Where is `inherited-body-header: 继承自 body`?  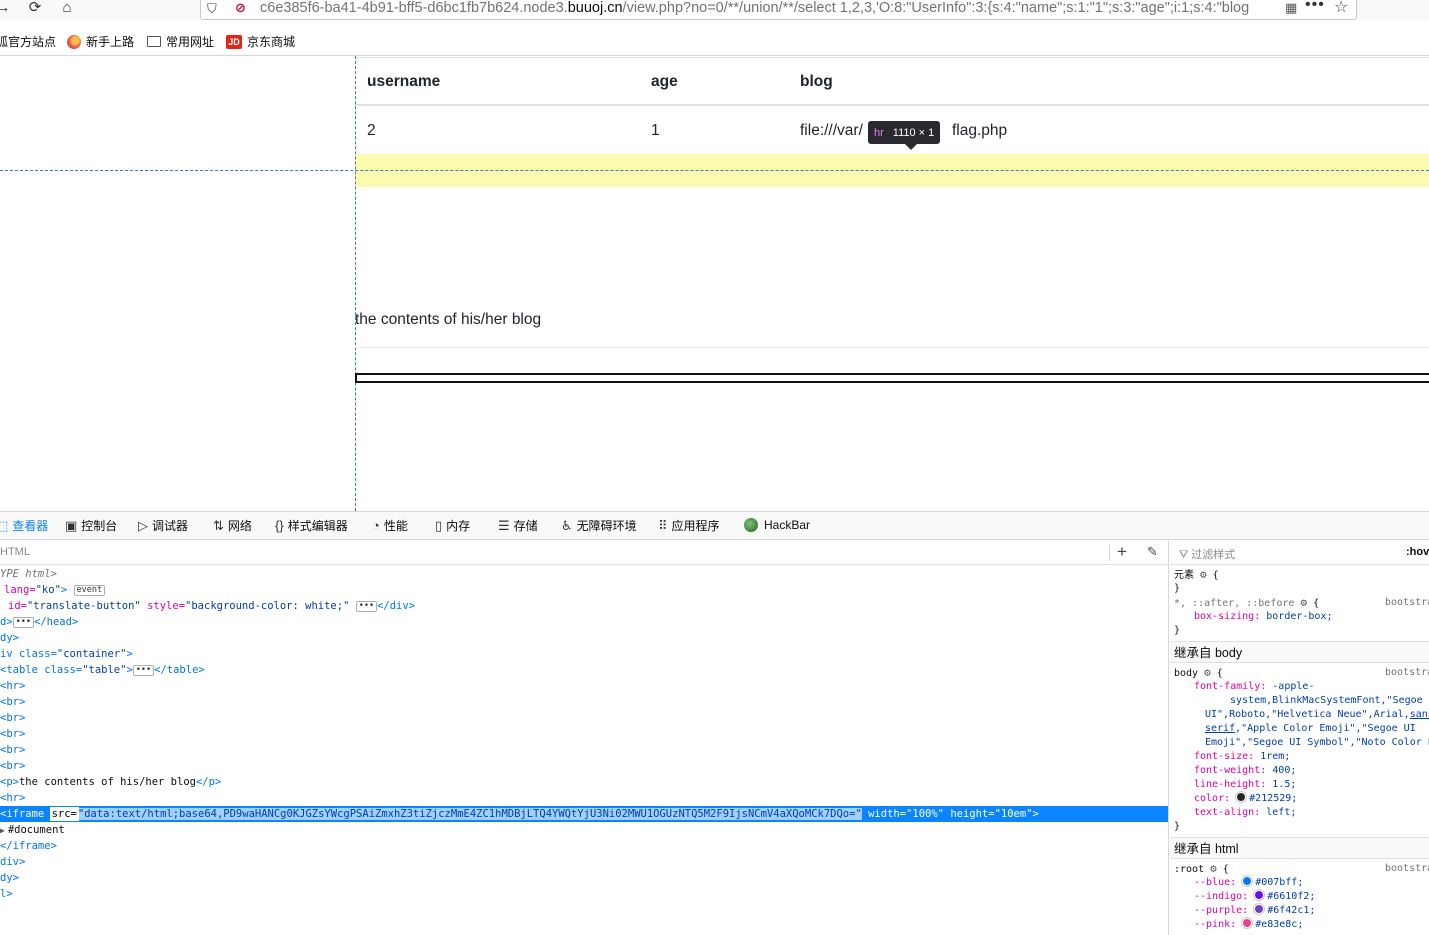 inherited-body-header: 继承自 body is located at coordinates (1299, 652).